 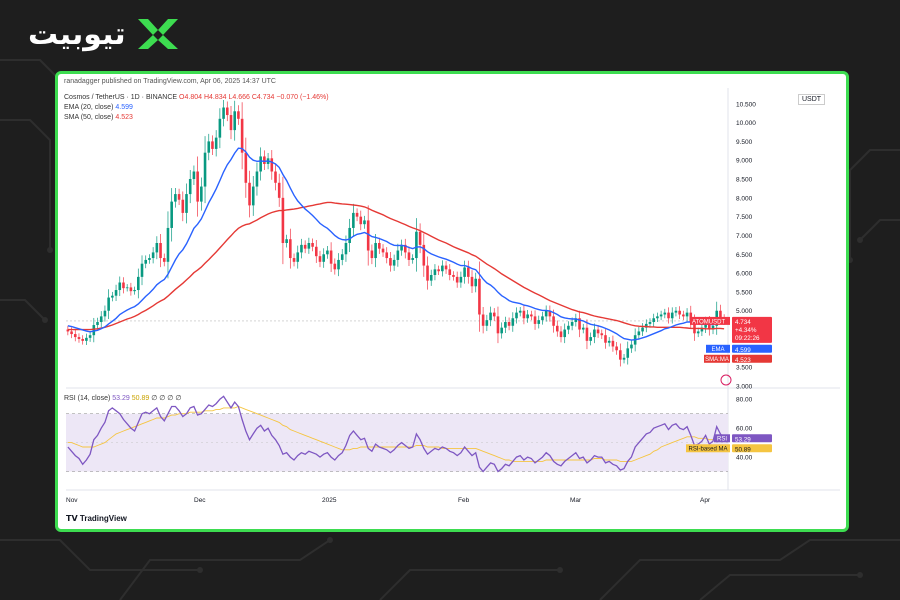 I want to click on price-tick-label: 8.000, so click(x=744, y=198).